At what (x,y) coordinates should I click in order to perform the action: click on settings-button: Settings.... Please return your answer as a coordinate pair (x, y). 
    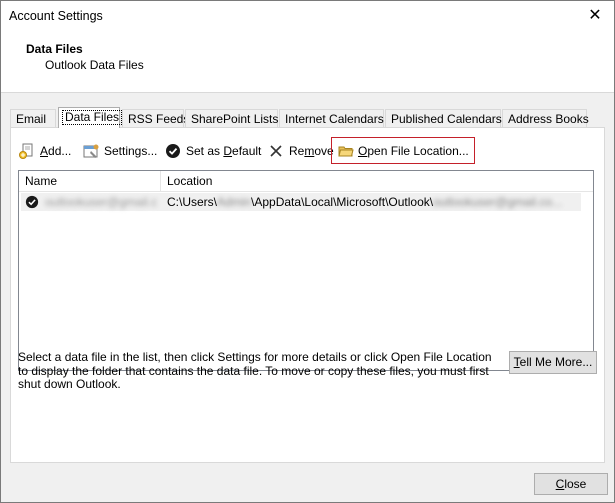
    Looking at the image, I should click on (123, 151).